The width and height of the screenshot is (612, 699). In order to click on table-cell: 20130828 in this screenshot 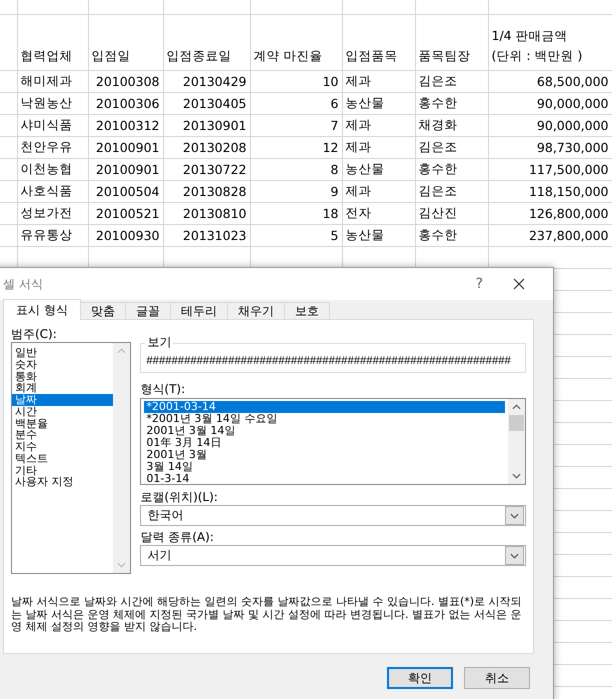, I will do `click(214, 191)`.